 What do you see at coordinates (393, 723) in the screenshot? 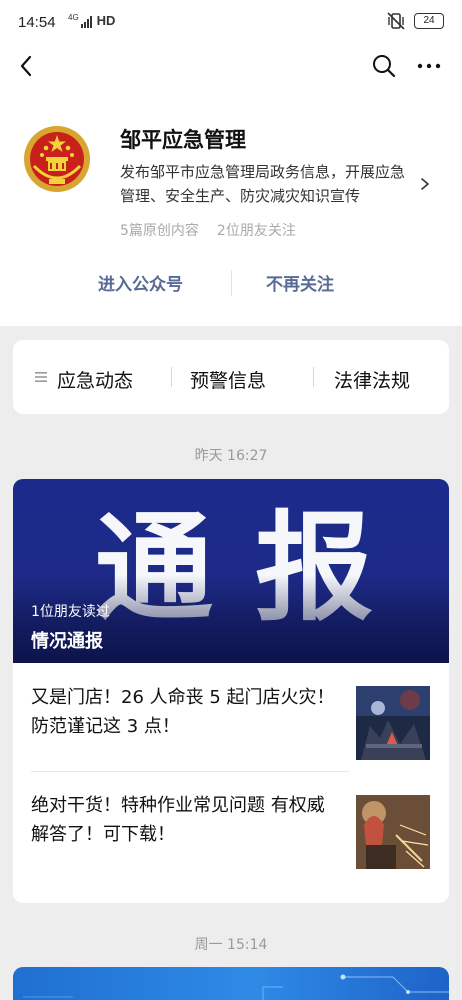
I see `fire-scene-thumbnail` at bounding box center [393, 723].